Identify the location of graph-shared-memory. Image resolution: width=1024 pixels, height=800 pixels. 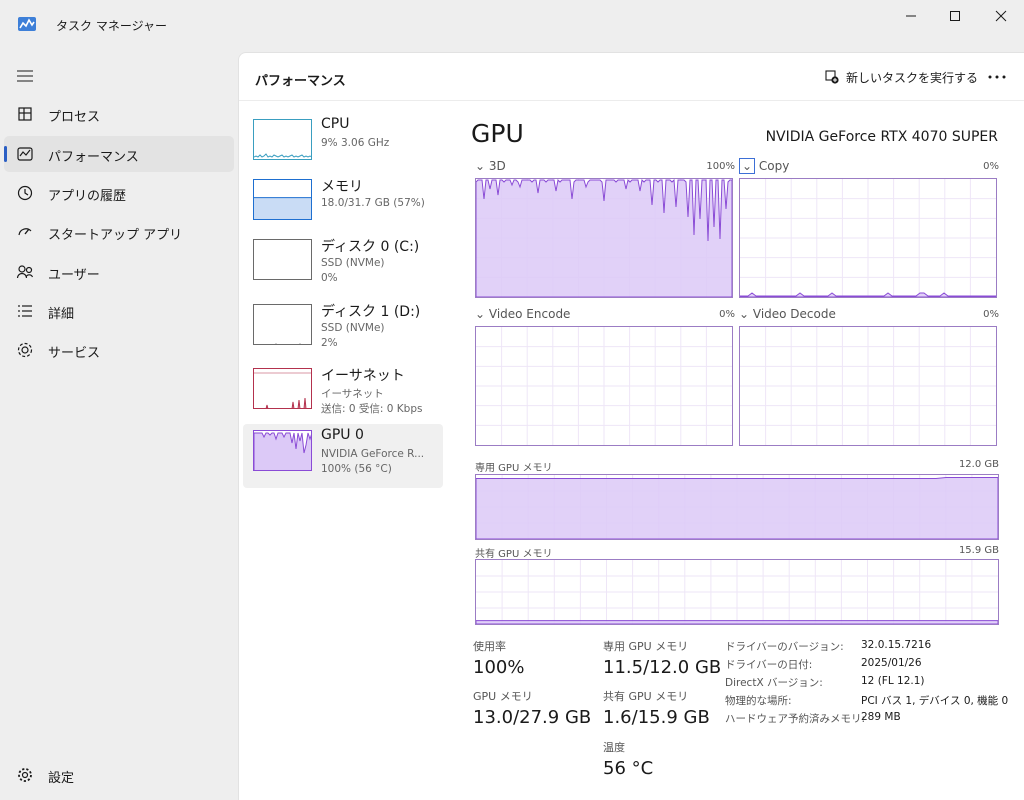
(737, 592).